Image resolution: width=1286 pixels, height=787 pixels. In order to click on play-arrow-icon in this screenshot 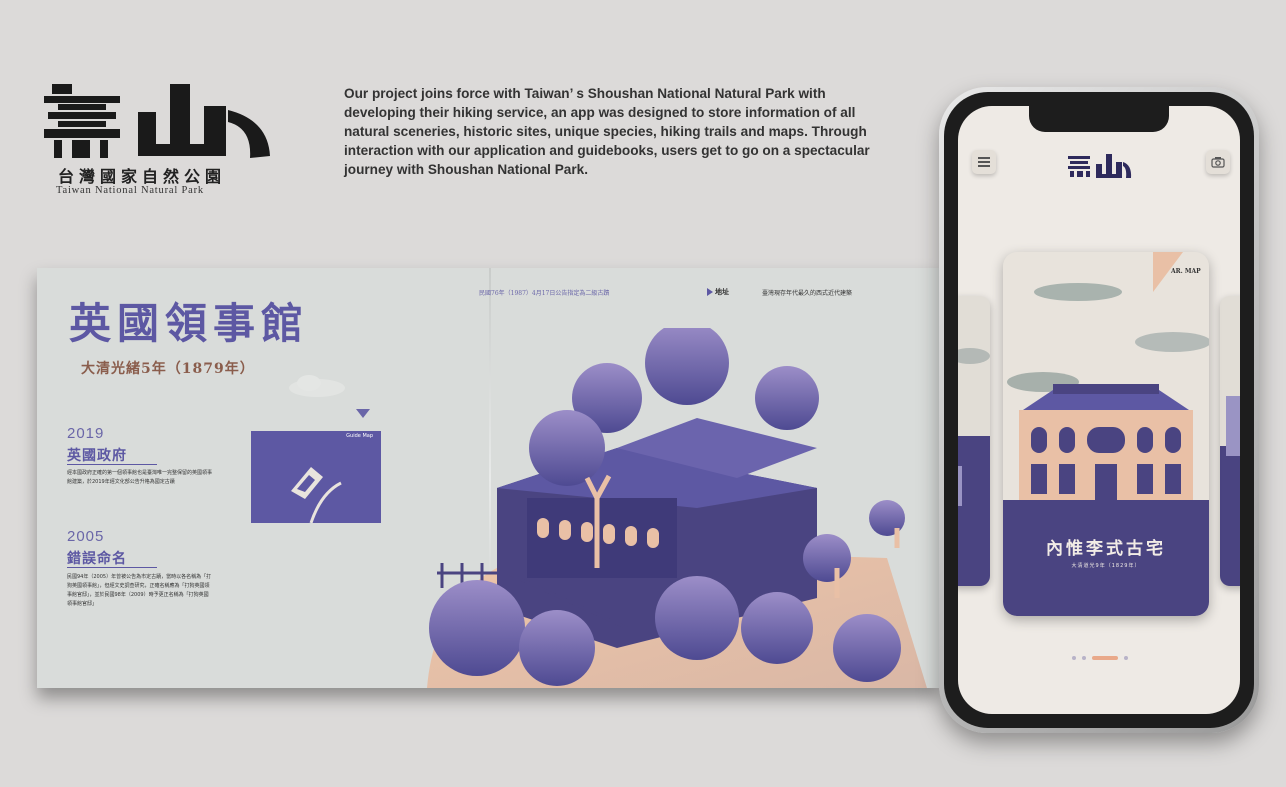, I will do `click(710, 292)`.